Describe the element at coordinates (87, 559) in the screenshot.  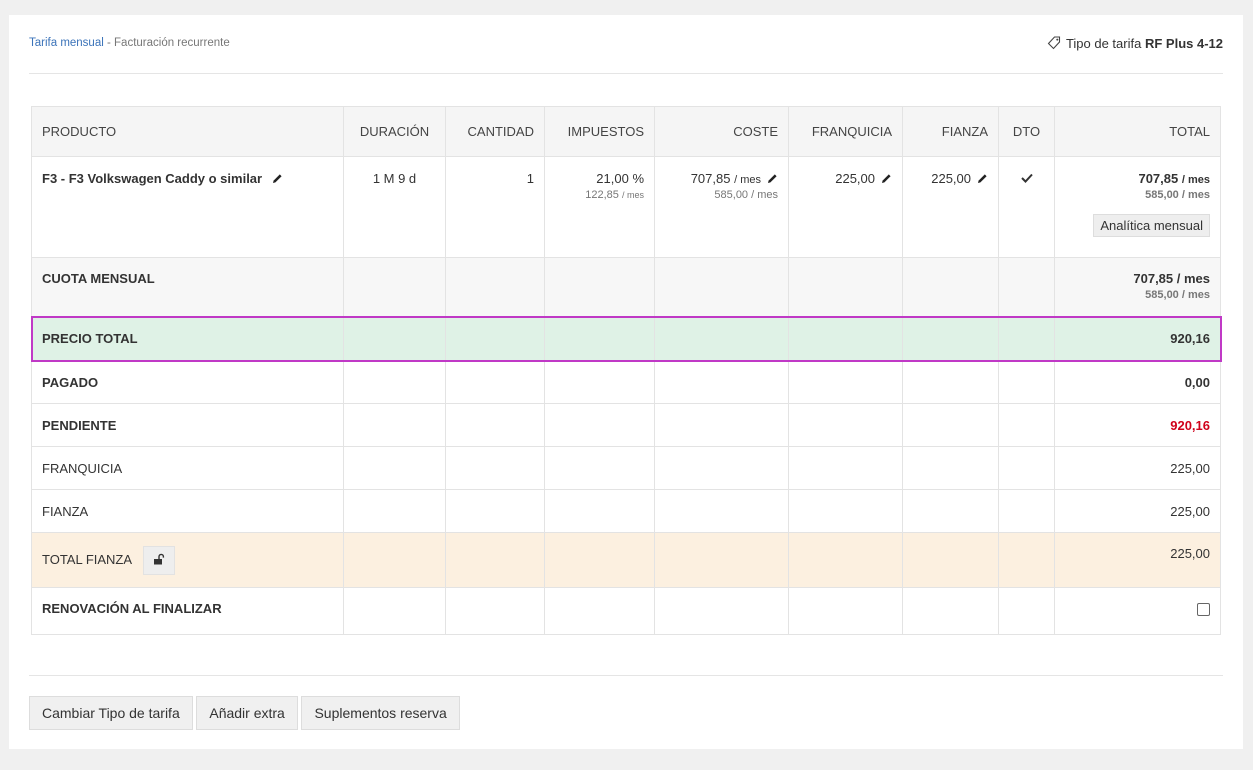
I see `total-deposit-label: TOTAL FIANZA` at that location.